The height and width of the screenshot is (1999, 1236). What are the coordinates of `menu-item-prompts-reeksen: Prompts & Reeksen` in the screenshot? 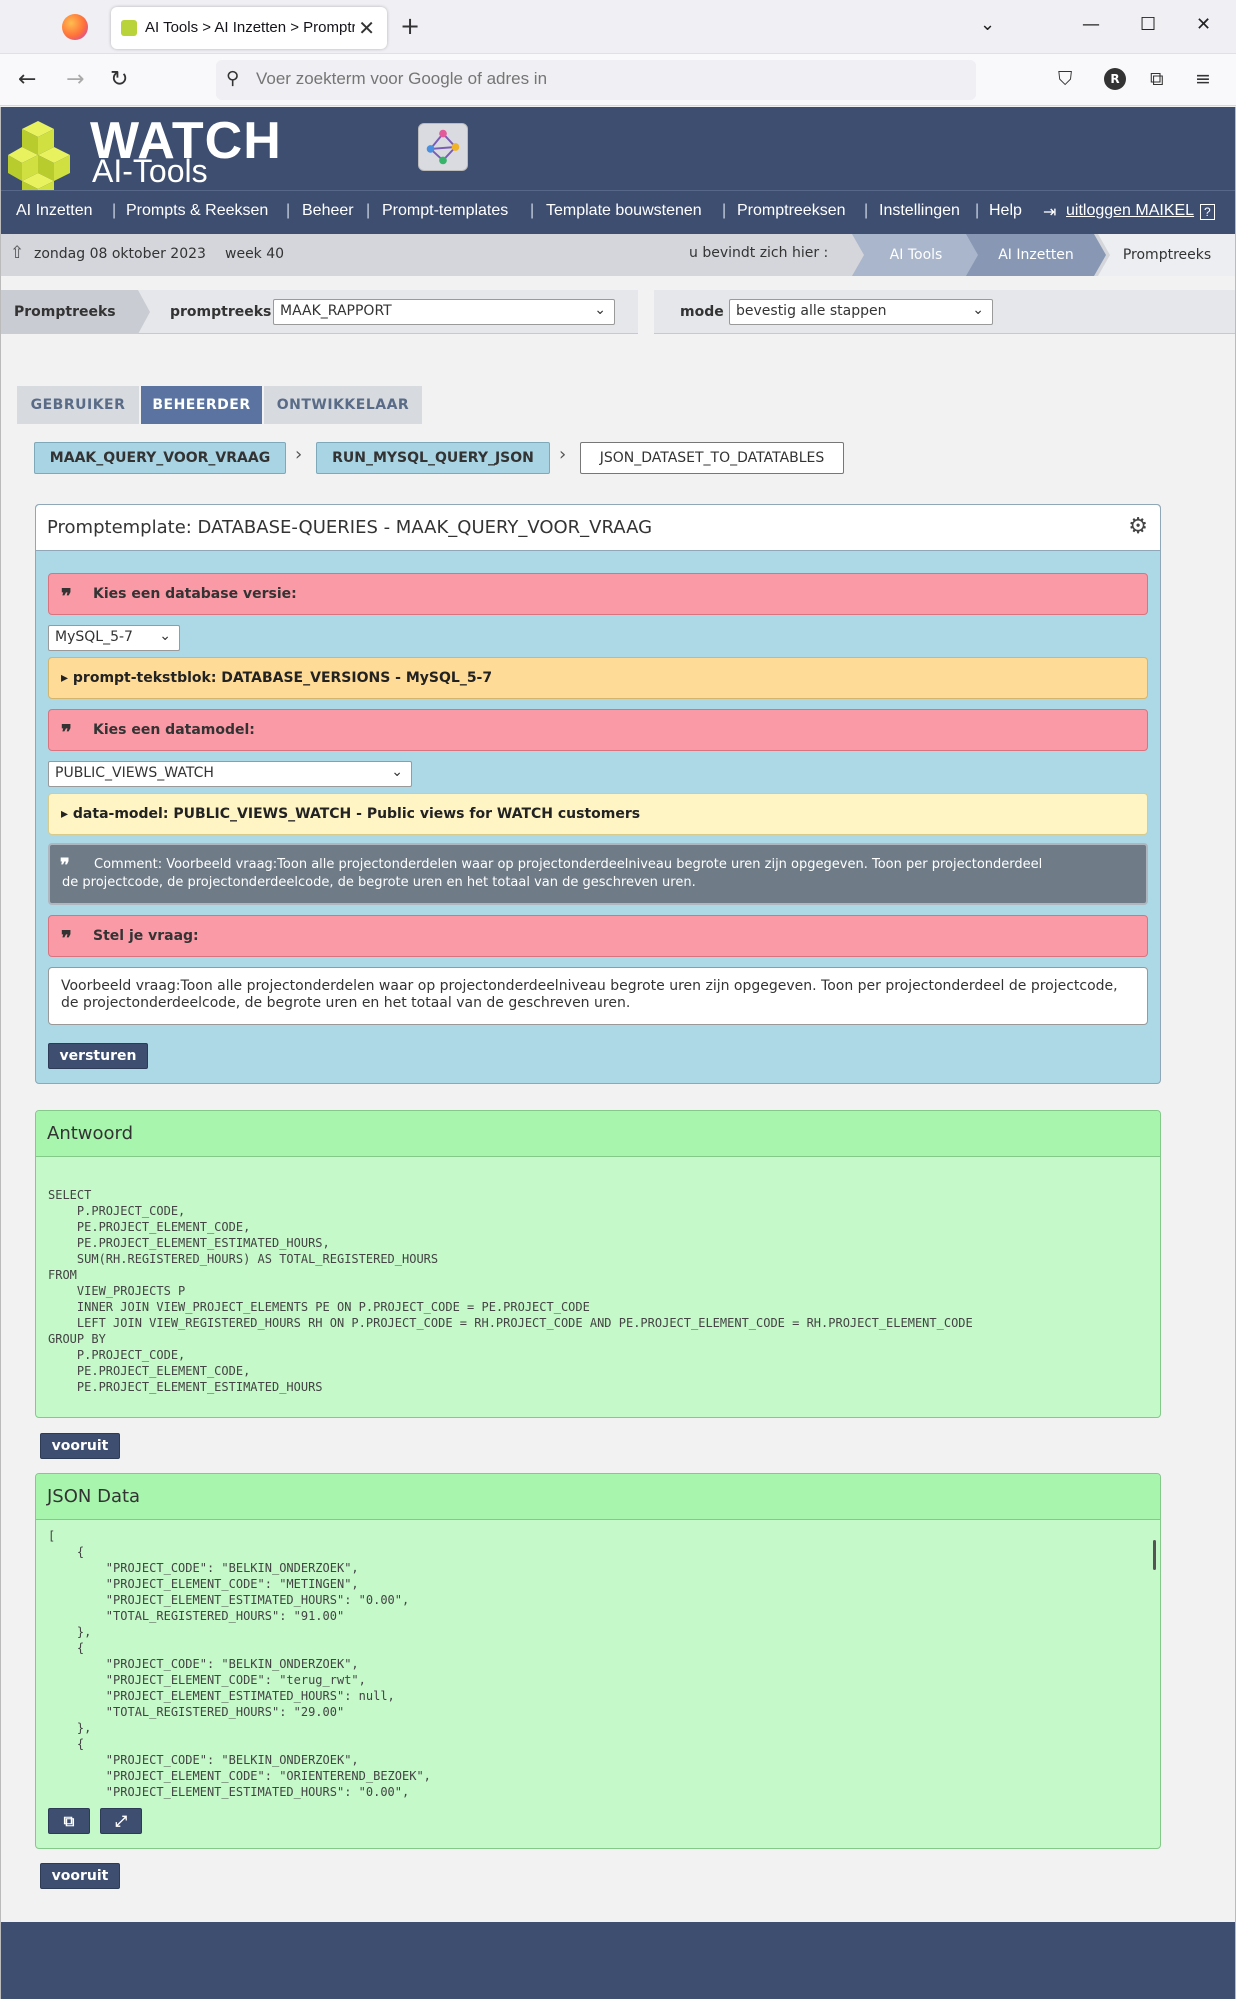 It's located at (197, 211).